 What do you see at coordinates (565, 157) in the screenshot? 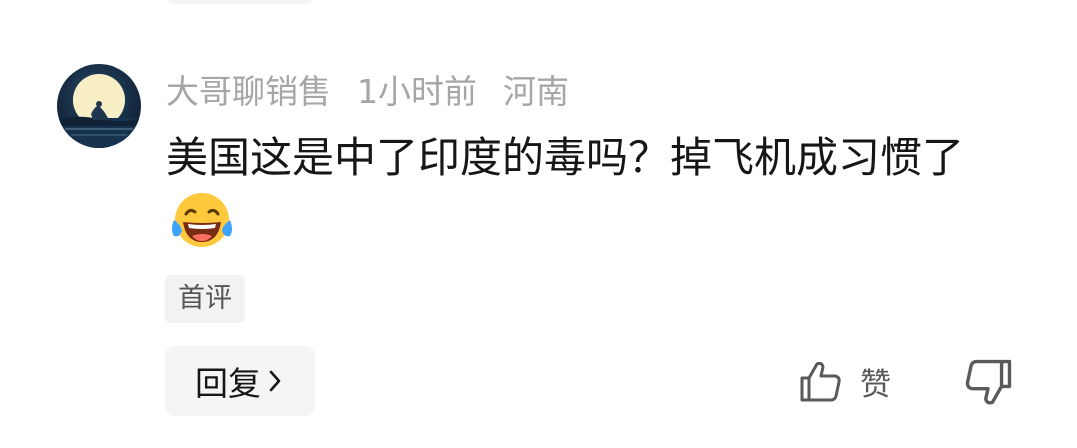
I see `comment-text: 美国这是中了印度的毒吗？掉飞机成习惯了` at bounding box center [565, 157].